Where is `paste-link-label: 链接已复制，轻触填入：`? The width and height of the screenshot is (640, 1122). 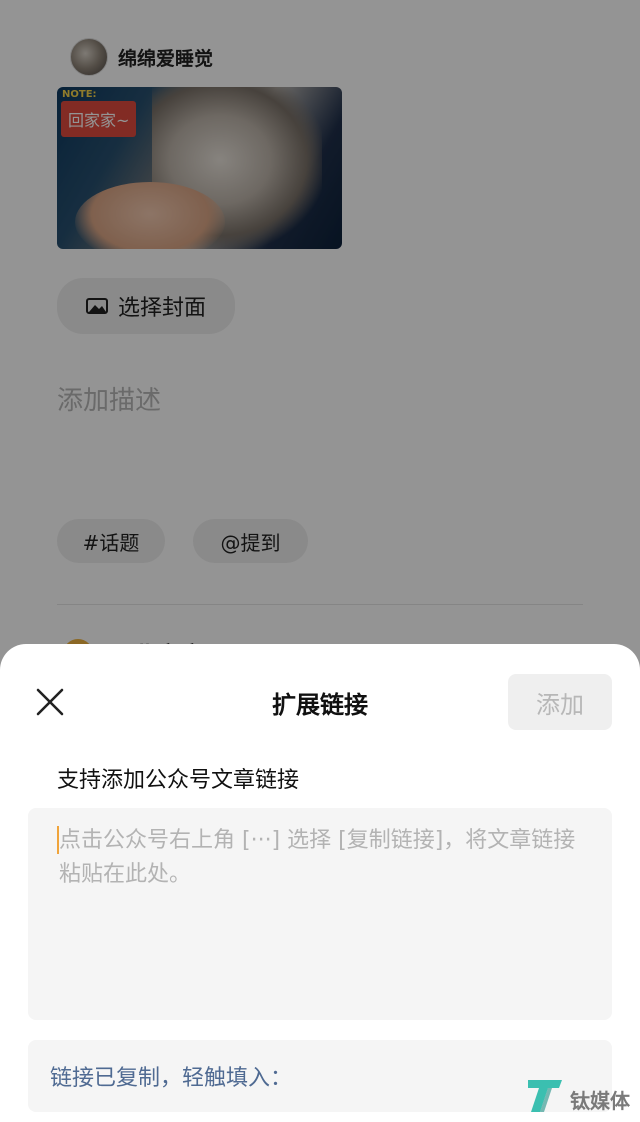 paste-link-label: 链接已复制，轻触填入： is located at coordinates (171, 1078).